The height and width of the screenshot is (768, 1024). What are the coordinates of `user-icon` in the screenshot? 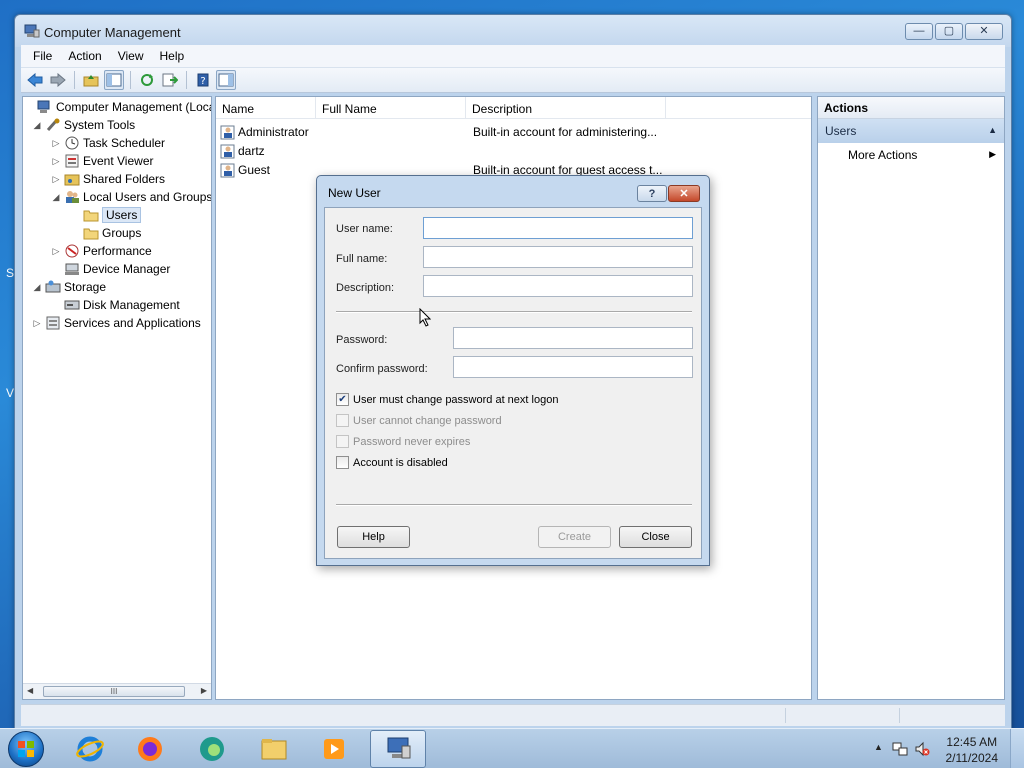 It's located at (227, 151).